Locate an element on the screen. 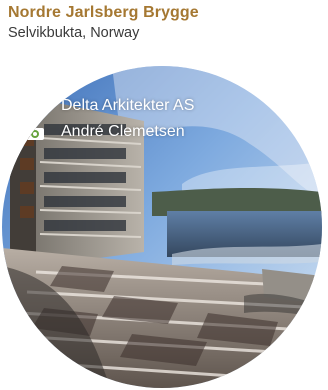 The image size is (328, 390). camera-icon is located at coordinates (35, 132).